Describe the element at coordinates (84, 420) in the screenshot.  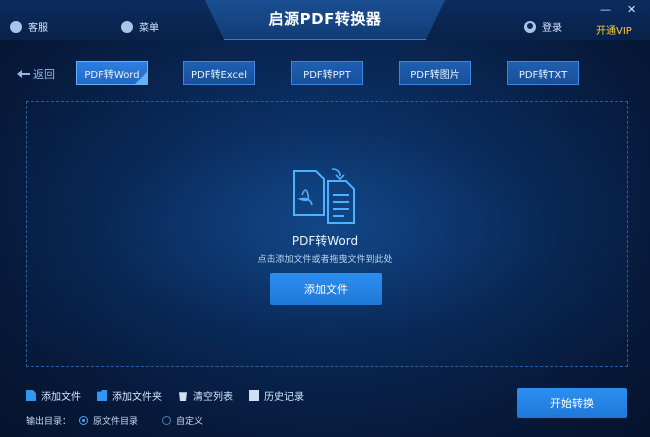
I see `source-dir-radio` at that location.